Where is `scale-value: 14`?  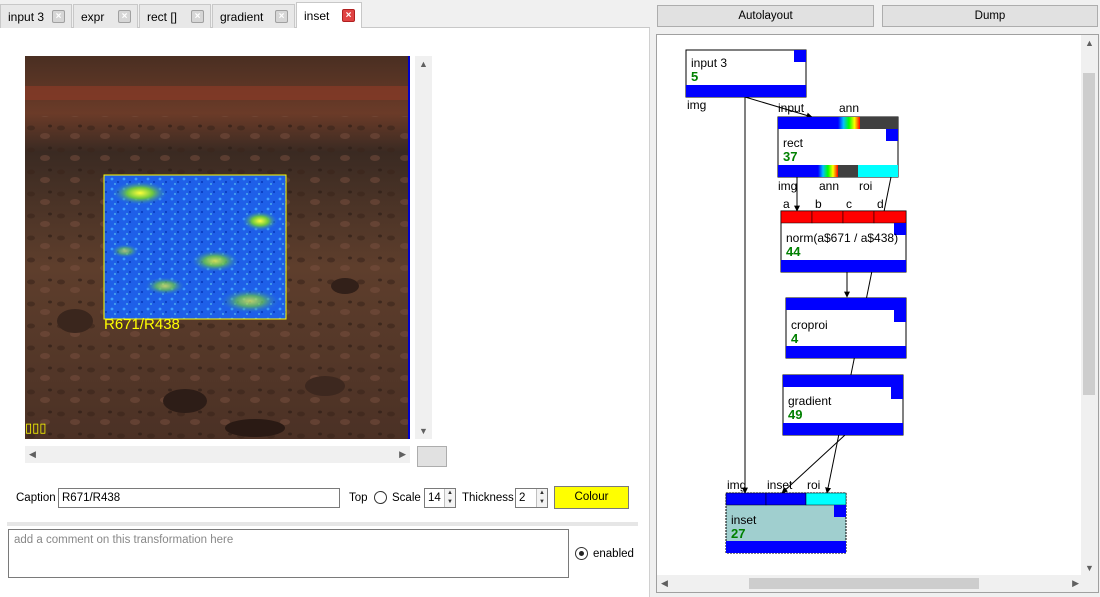 scale-value: 14 is located at coordinates (434, 498).